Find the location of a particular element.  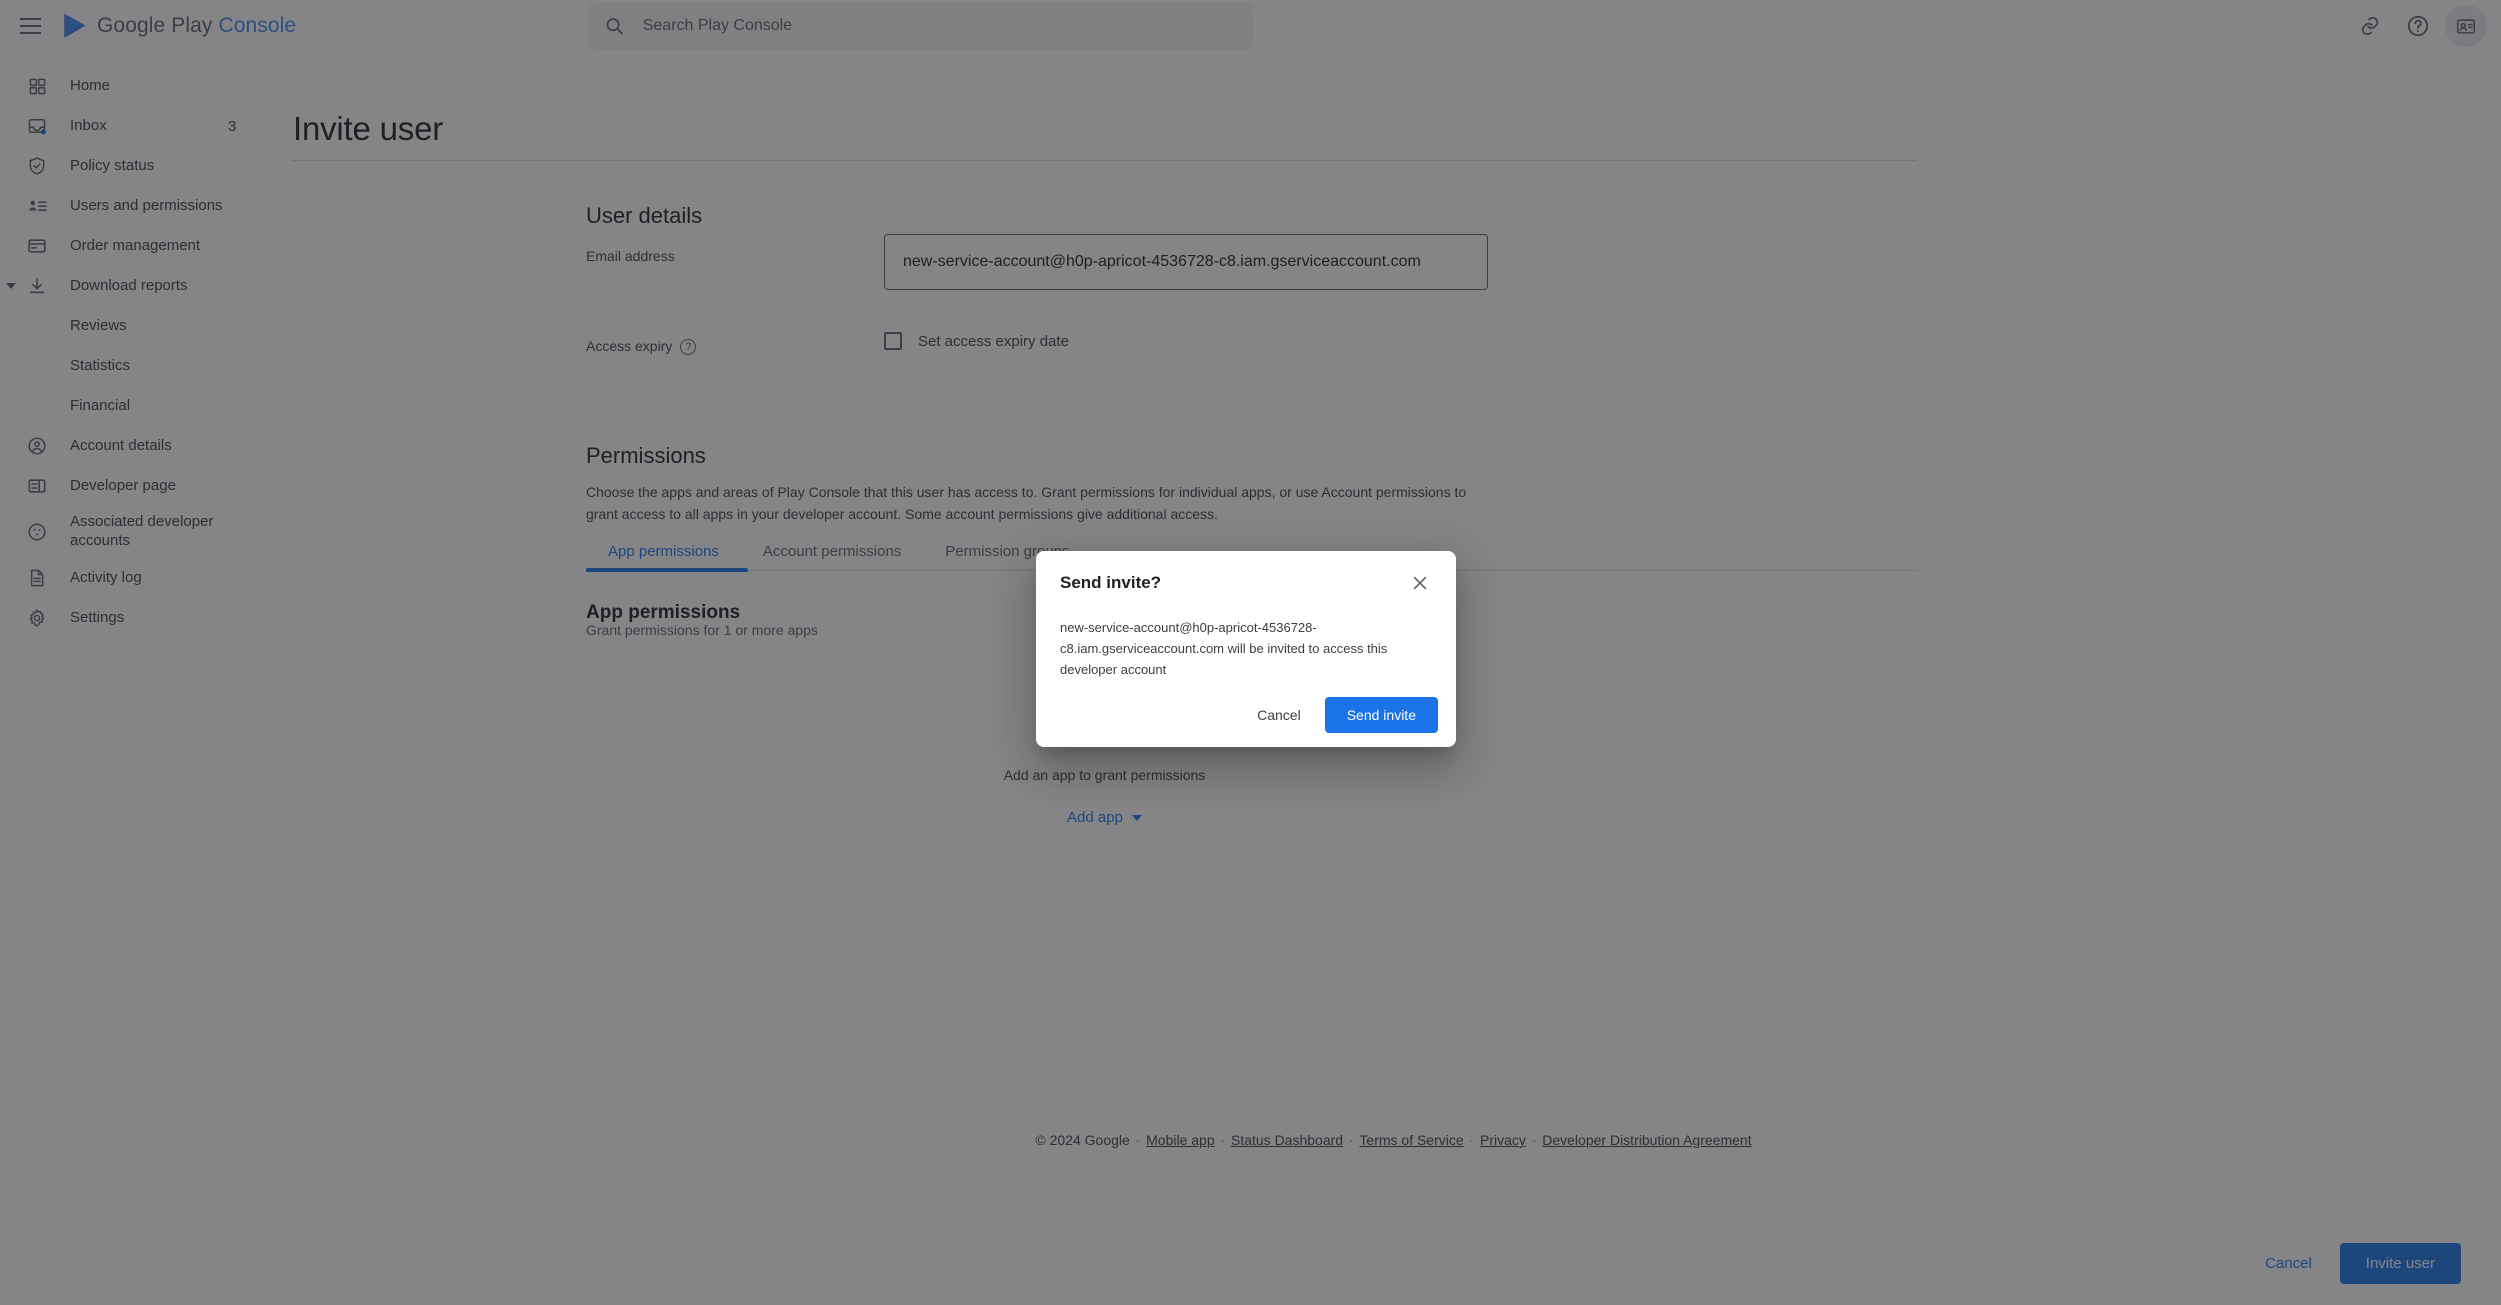

dialog-send-invite-button: Send invite is located at coordinates (1381, 715).